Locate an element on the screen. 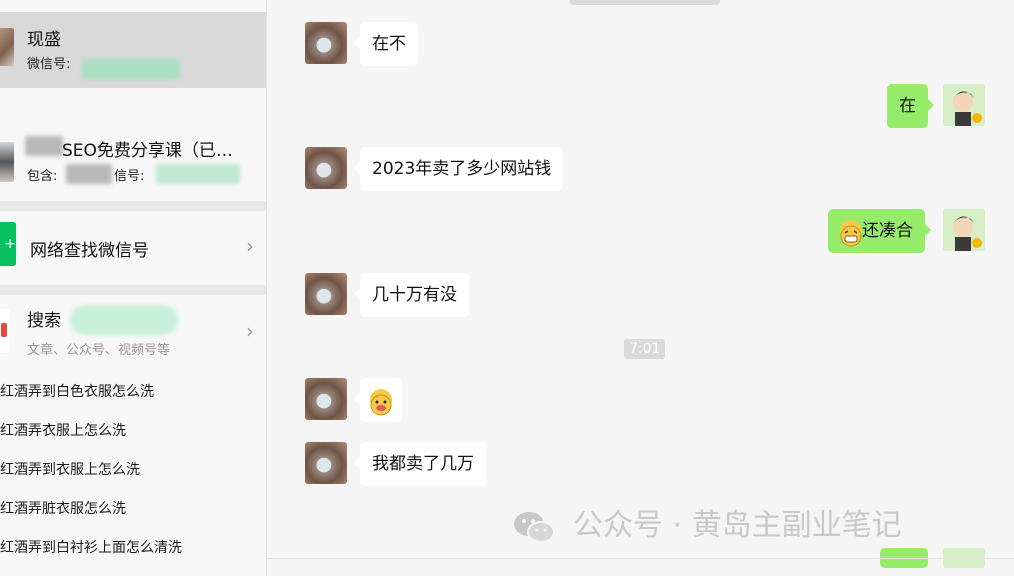 This screenshot has width=1014, height=576. redacted-sub is located at coordinates (89, 174).